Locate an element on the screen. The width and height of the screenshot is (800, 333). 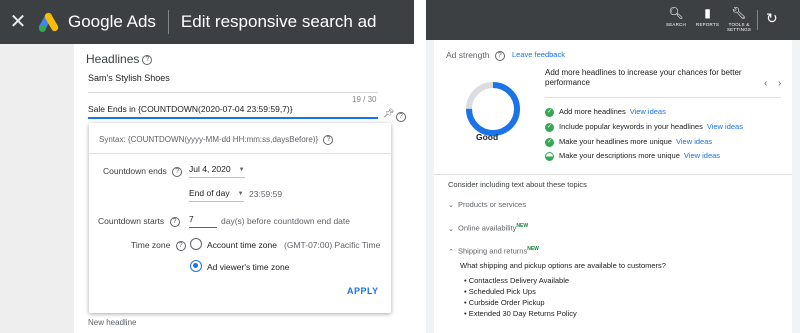
close-icon: ✕ is located at coordinates (18, 22).